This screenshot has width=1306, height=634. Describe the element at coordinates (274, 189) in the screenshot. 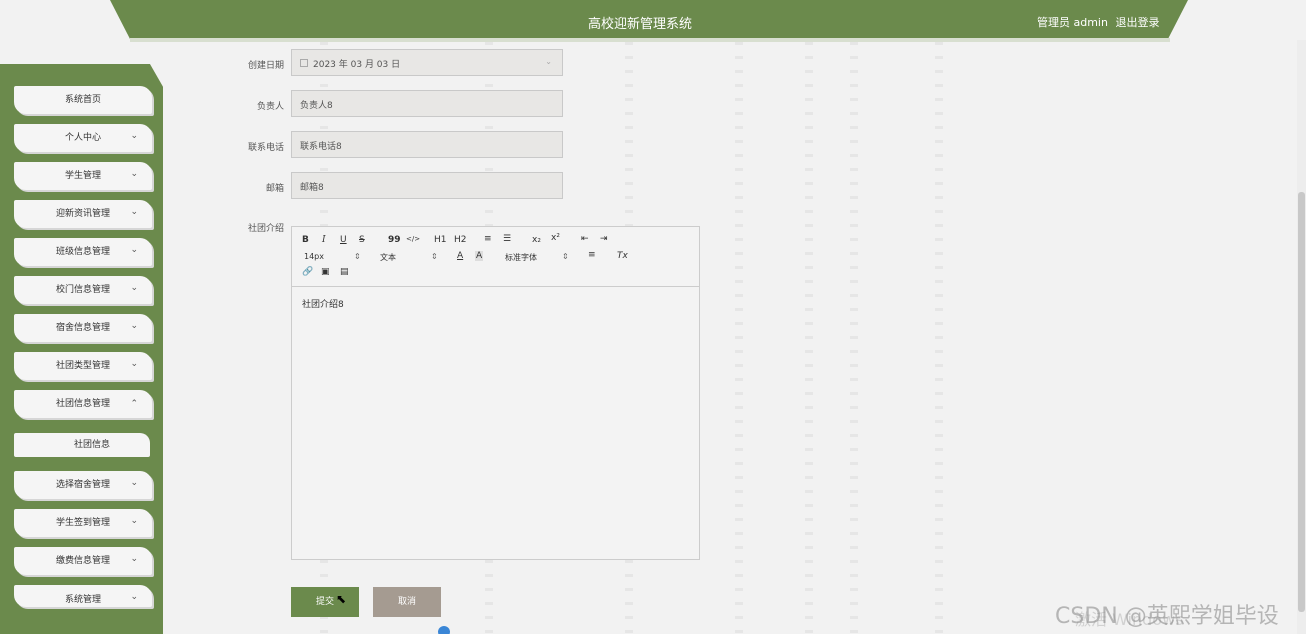

I see `email-label: 邮箱` at that location.